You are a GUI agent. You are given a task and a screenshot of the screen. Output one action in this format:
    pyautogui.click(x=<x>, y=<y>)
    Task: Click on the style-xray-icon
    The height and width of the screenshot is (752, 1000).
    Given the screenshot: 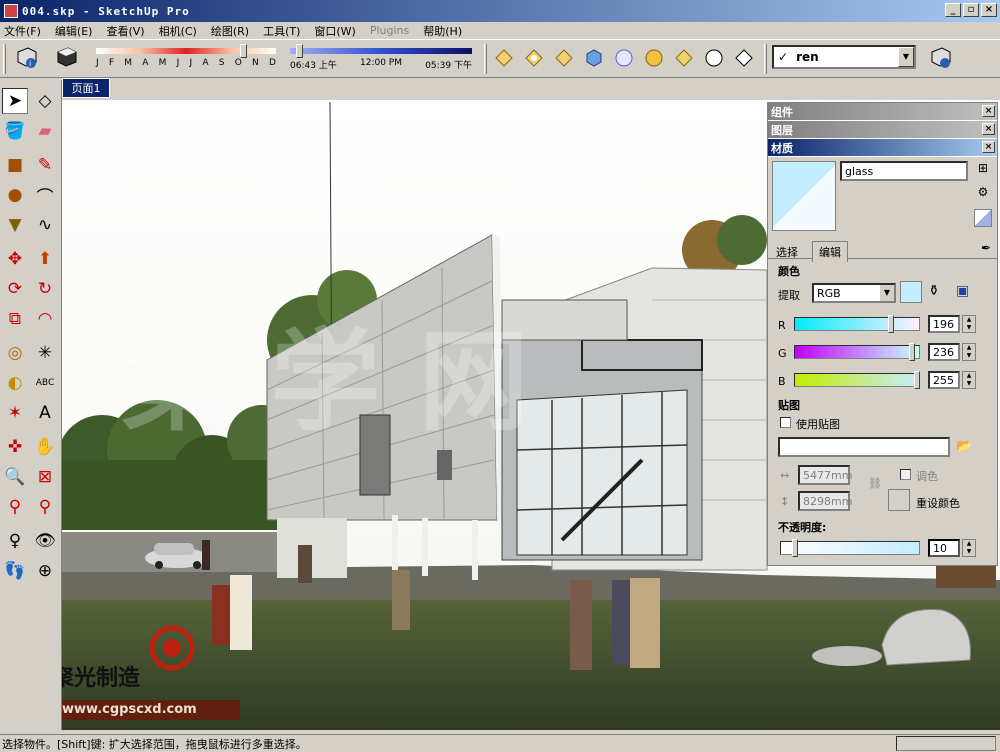 What is the action you would take?
    pyautogui.click(x=504, y=58)
    